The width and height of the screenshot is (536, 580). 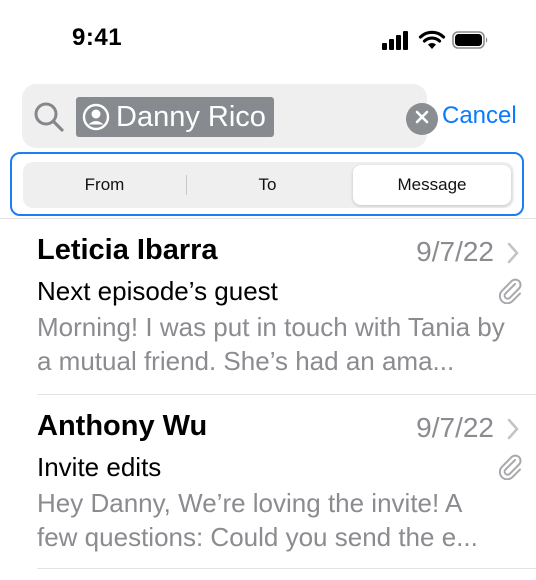 I want to click on status-bar: 9:41, so click(x=268, y=40).